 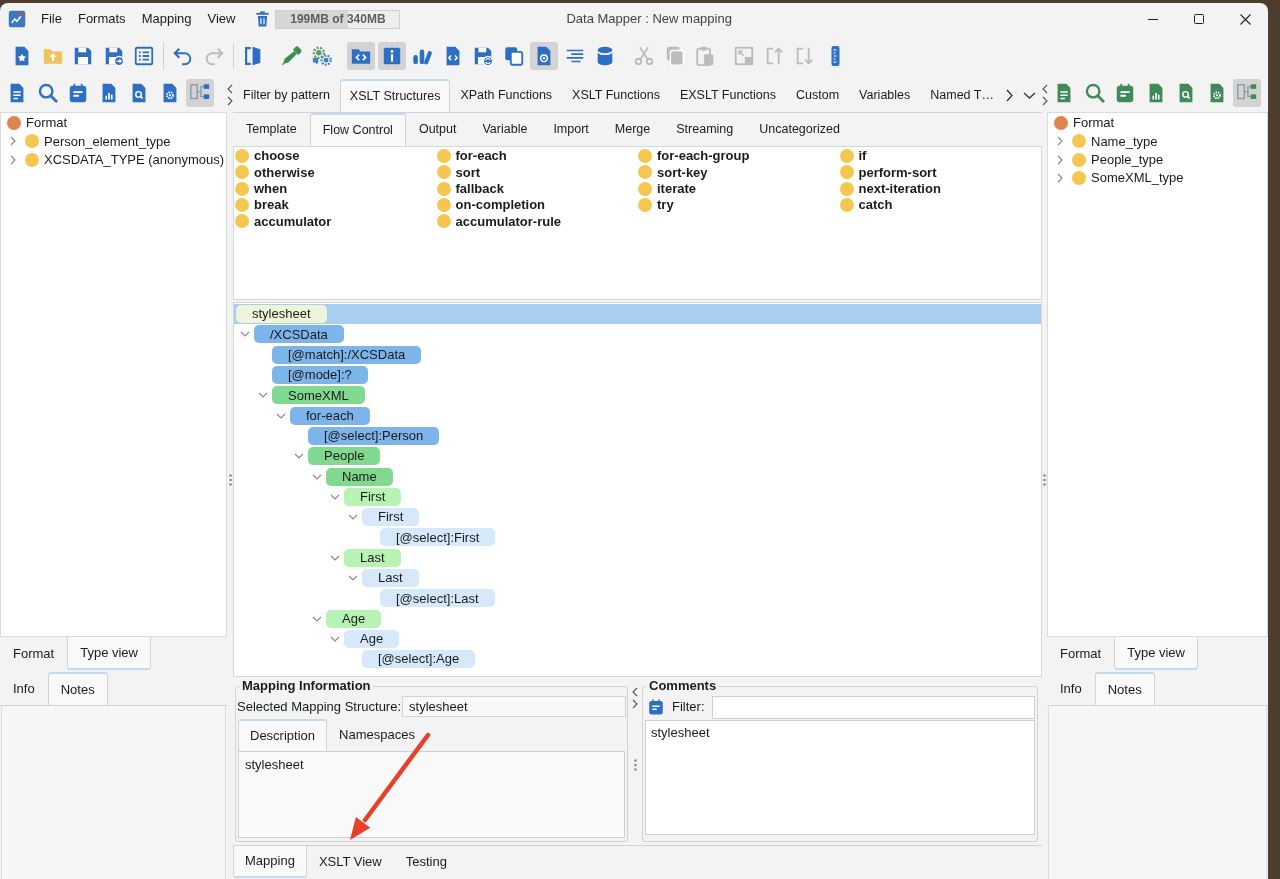 What do you see at coordinates (632, 129) in the screenshot?
I see `tab: Merge` at bounding box center [632, 129].